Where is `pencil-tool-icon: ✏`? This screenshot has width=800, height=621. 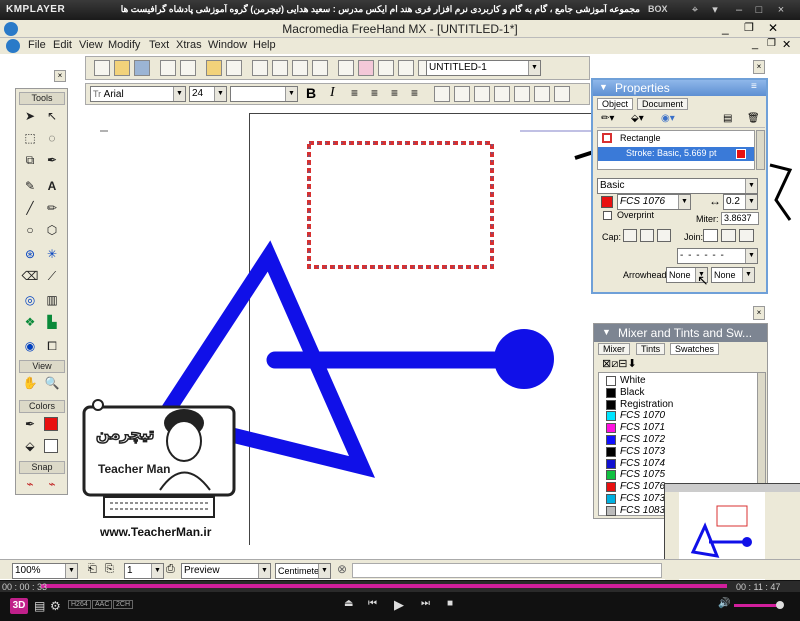
pencil-tool-icon: ✏ is located at coordinates (52, 208).